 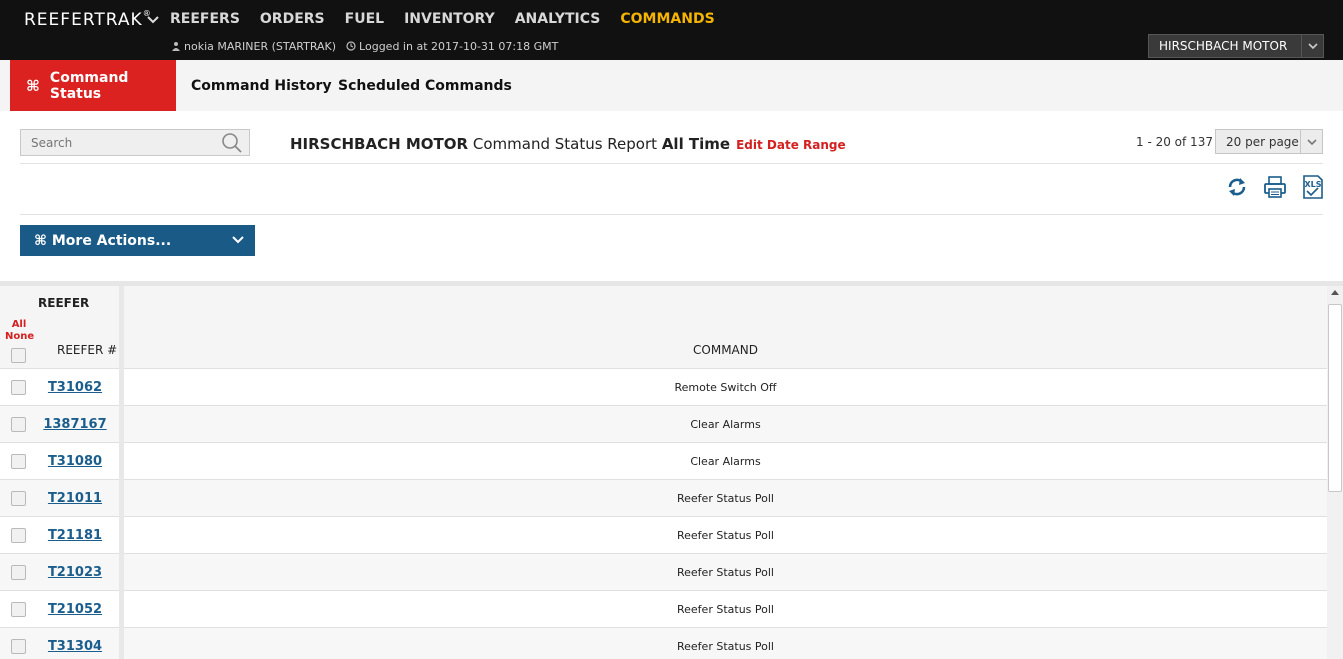 What do you see at coordinates (88, 19) in the screenshot?
I see `brand-logo: REEFERTRAK®` at bounding box center [88, 19].